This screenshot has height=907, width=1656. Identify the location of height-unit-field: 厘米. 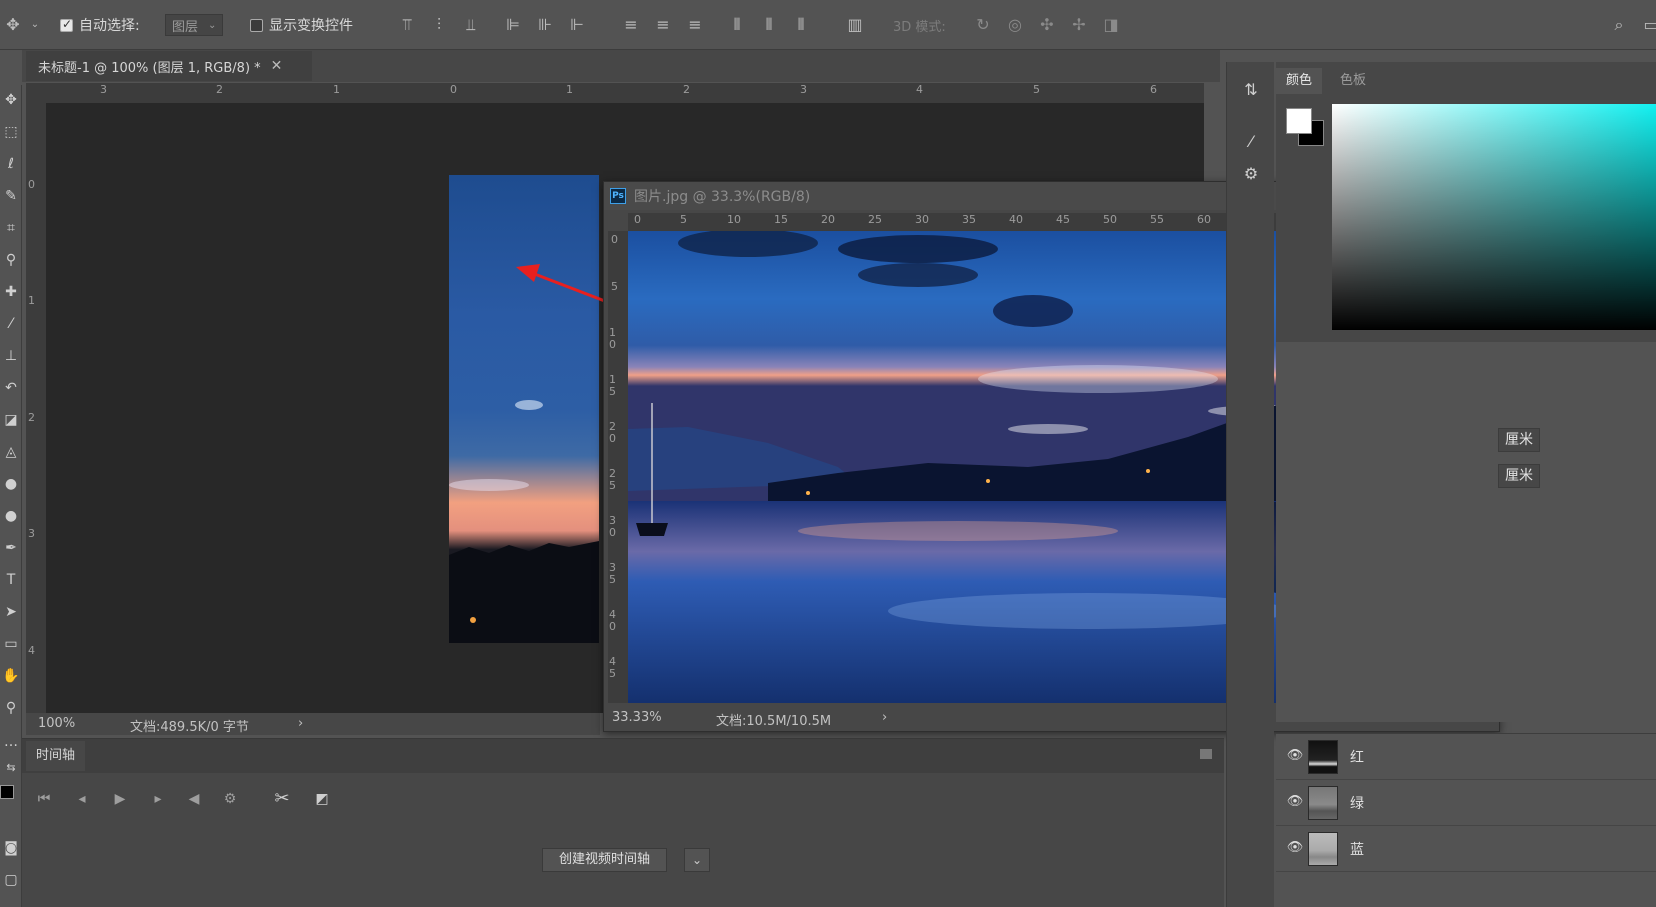
(1519, 476).